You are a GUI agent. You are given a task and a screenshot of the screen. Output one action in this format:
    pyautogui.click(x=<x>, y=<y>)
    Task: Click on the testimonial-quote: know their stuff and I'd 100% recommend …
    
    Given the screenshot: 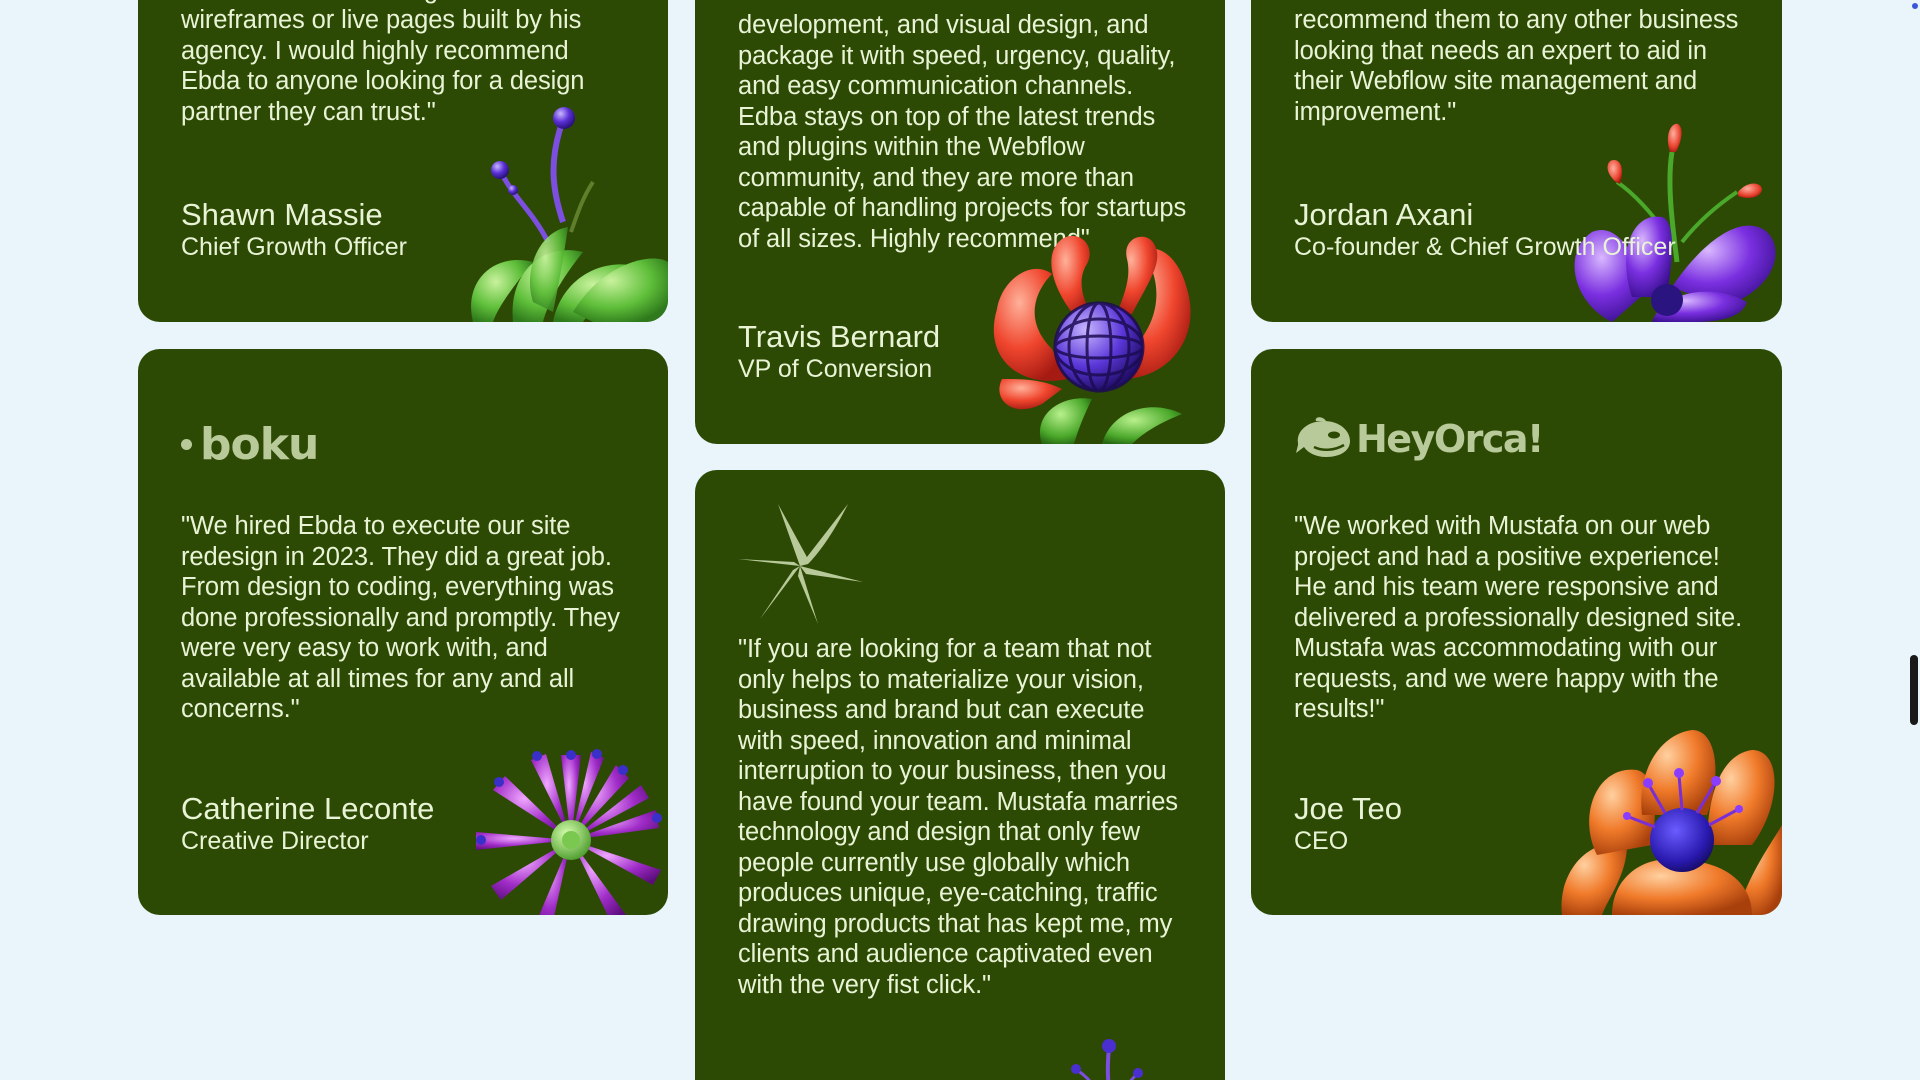 What is the action you would take?
    pyautogui.click(x=1516, y=63)
    